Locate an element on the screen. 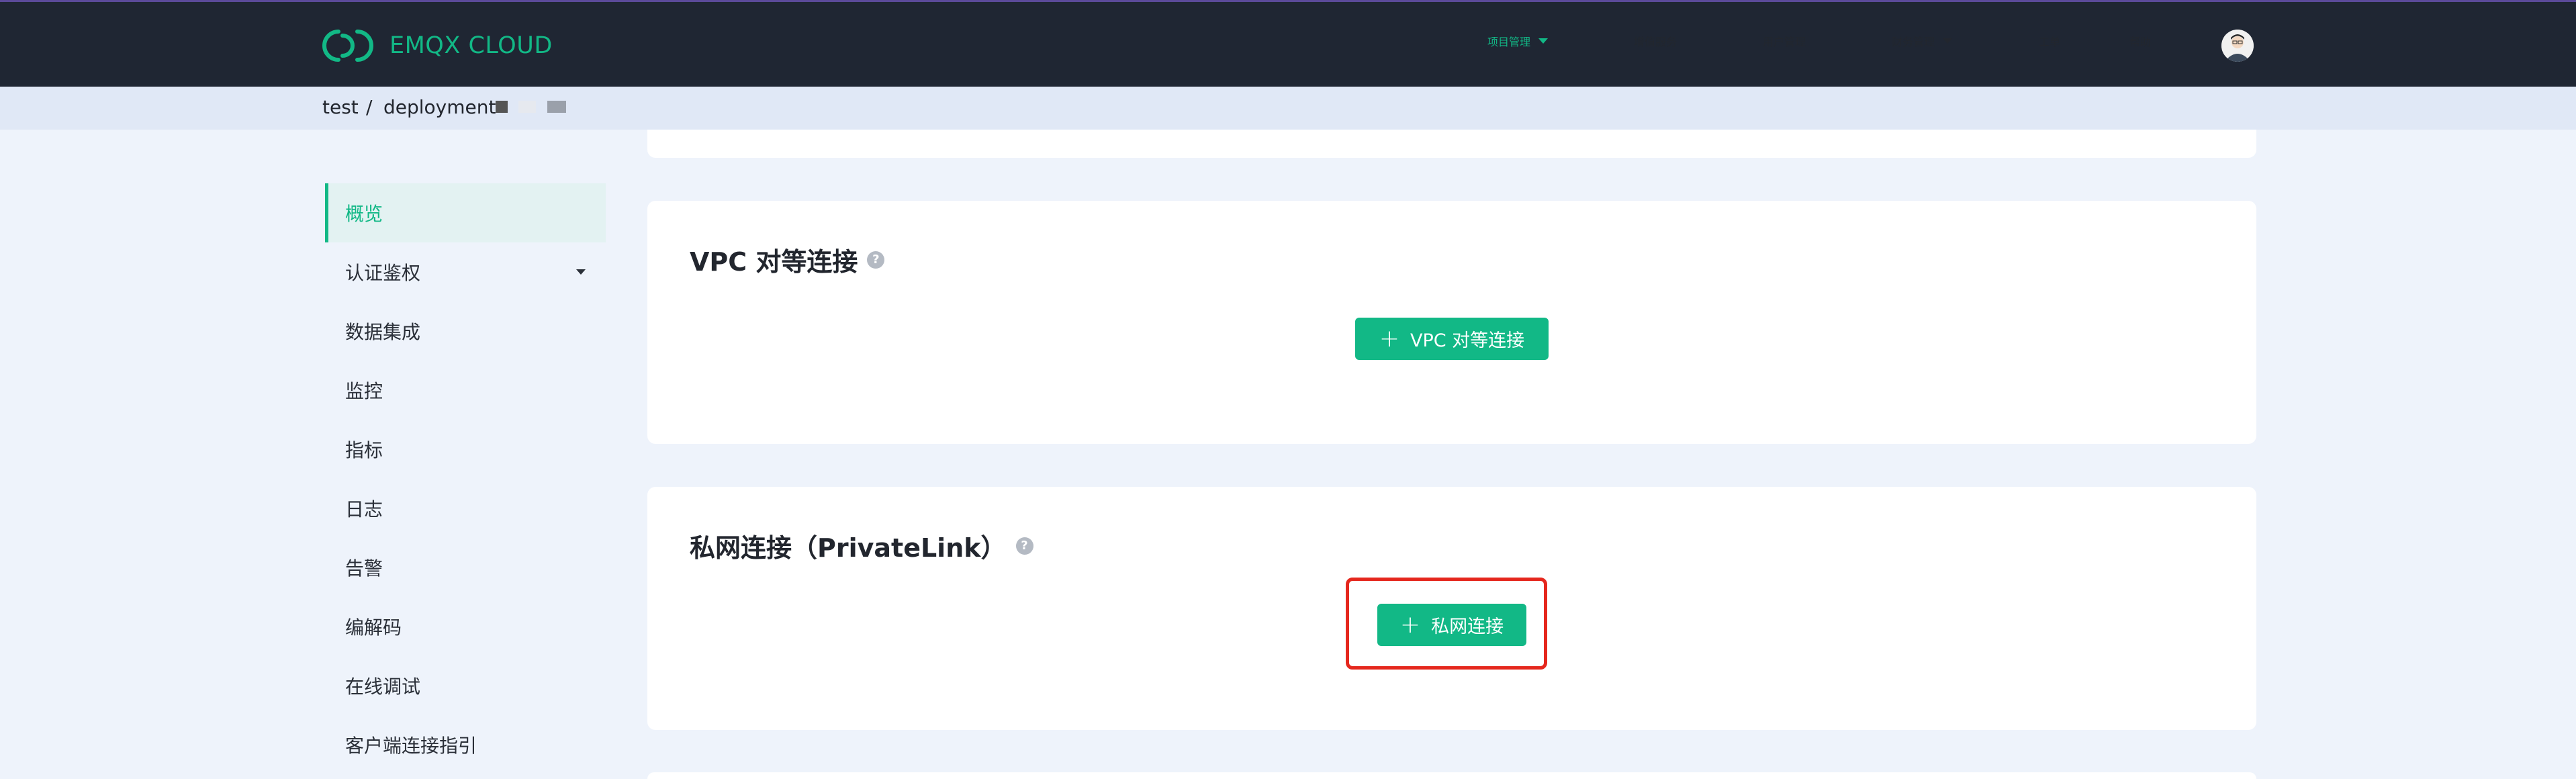 This screenshot has width=2576, height=779. next-card is located at coordinates (1451, 775).